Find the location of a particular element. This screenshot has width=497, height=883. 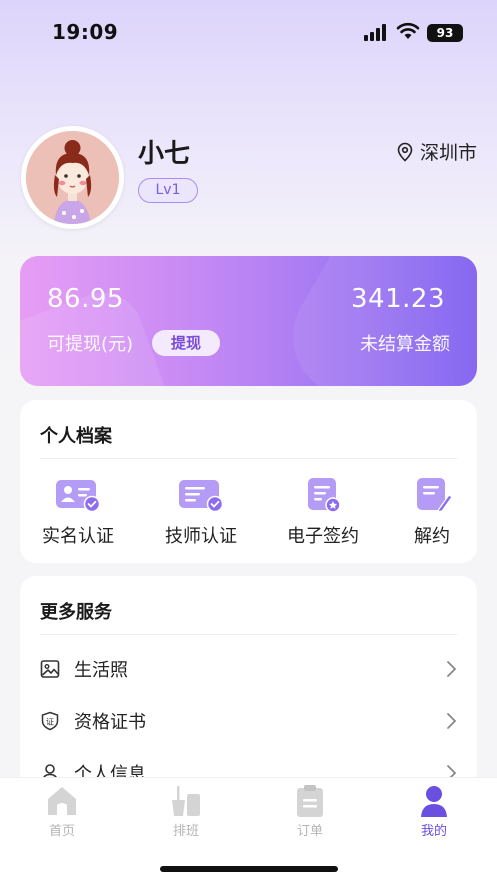

location-selector: 深圳市 is located at coordinates (436, 151).